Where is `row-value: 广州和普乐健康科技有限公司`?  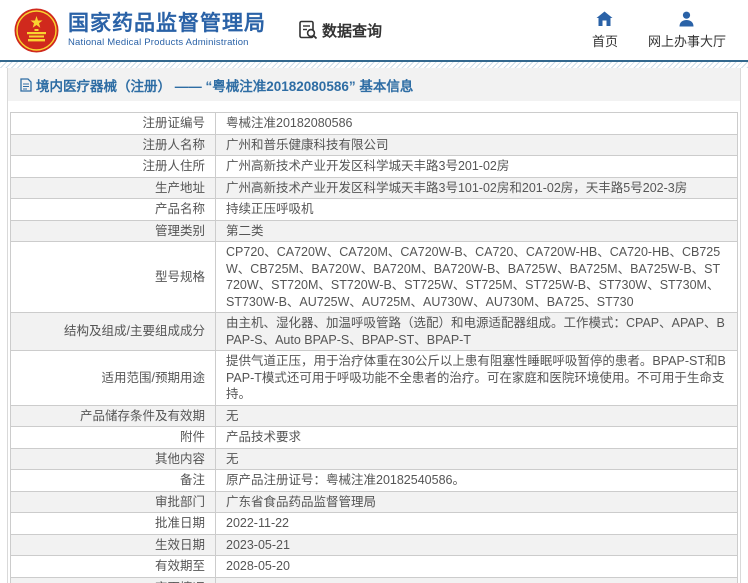 row-value: 广州和普乐健康科技有限公司 is located at coordinates (476, 144).